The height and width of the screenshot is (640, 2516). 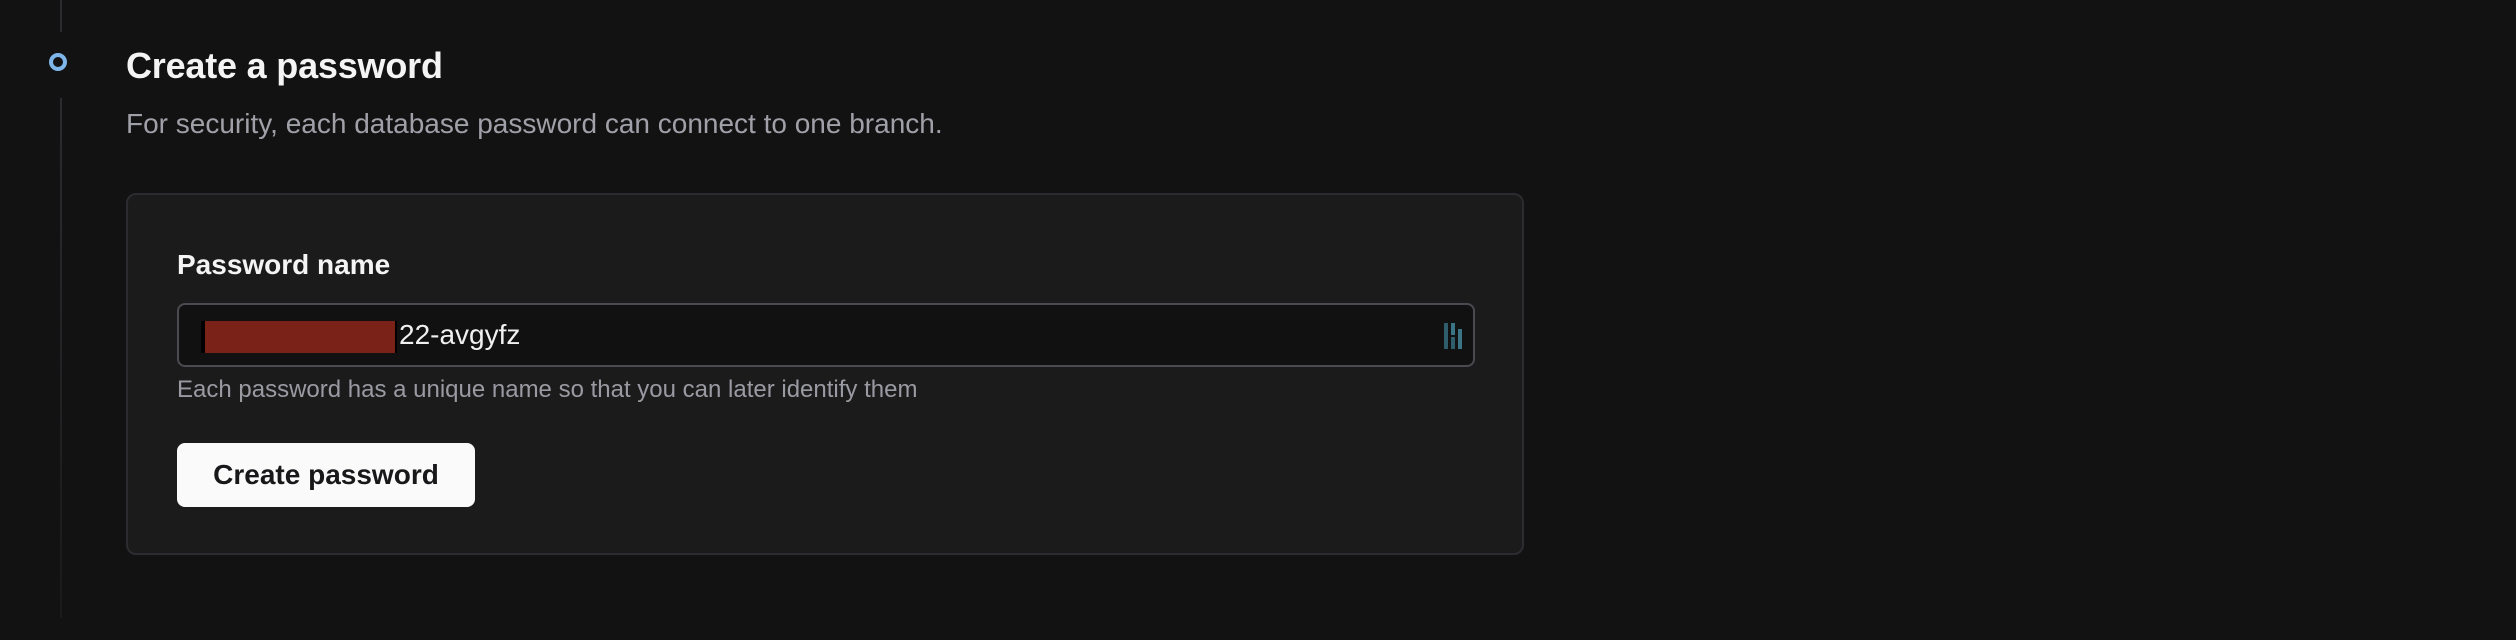 I want to click on password-manager-icon-svg, so click(x=1453, y=336).